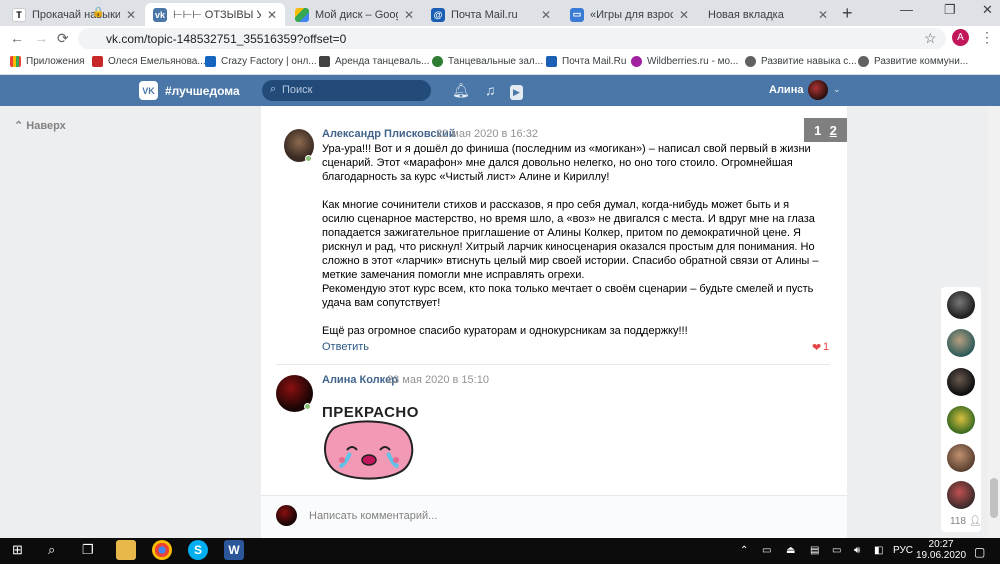 This screenshot has width=1000, height=564. What do you see at coordinates (302, 14) in the screenshot?
I see `drive-favicon-icon` at bounding box center [302, 14].